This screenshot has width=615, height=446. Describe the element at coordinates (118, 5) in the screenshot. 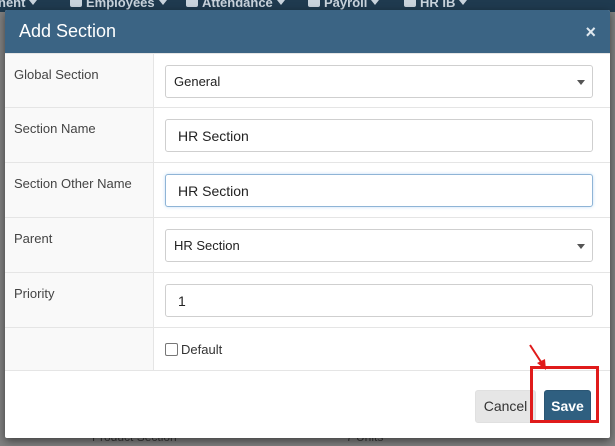

I see `nav-item-employees: Employees` at that location.